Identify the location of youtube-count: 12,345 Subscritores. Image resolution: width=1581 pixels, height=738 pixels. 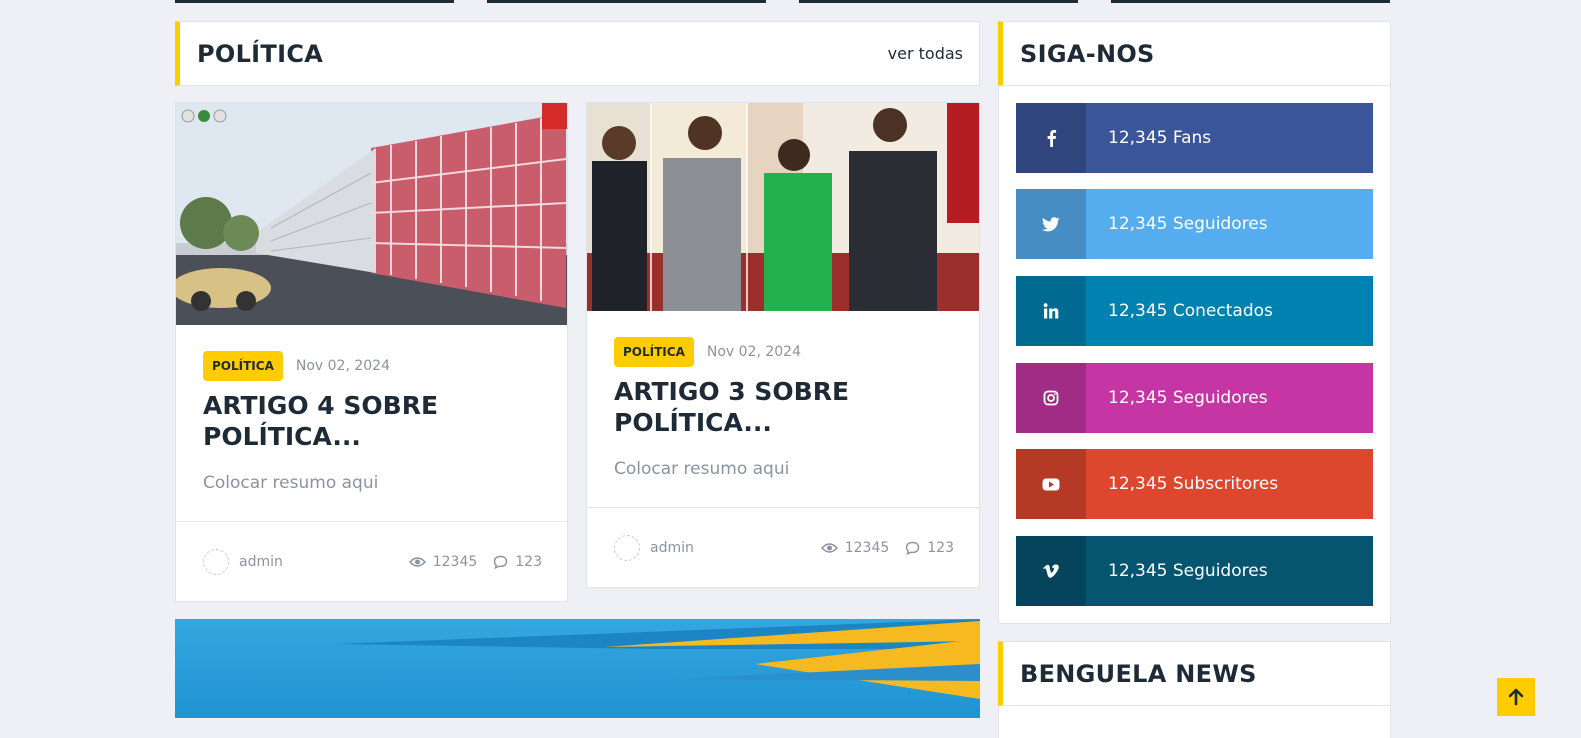
(1193, 484).